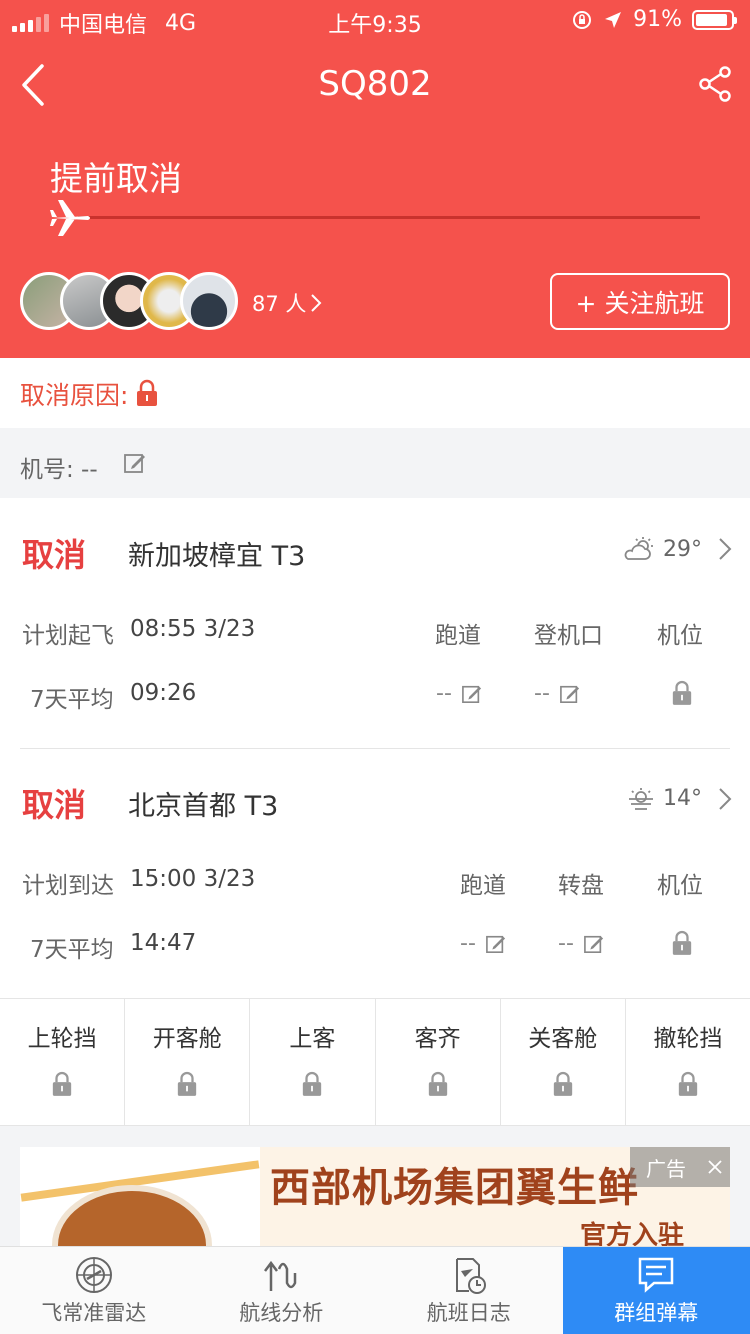 This screenshot has width=750, height=1334. I want to click on tab-flight-log: 航班日志, so click(469, 1290).